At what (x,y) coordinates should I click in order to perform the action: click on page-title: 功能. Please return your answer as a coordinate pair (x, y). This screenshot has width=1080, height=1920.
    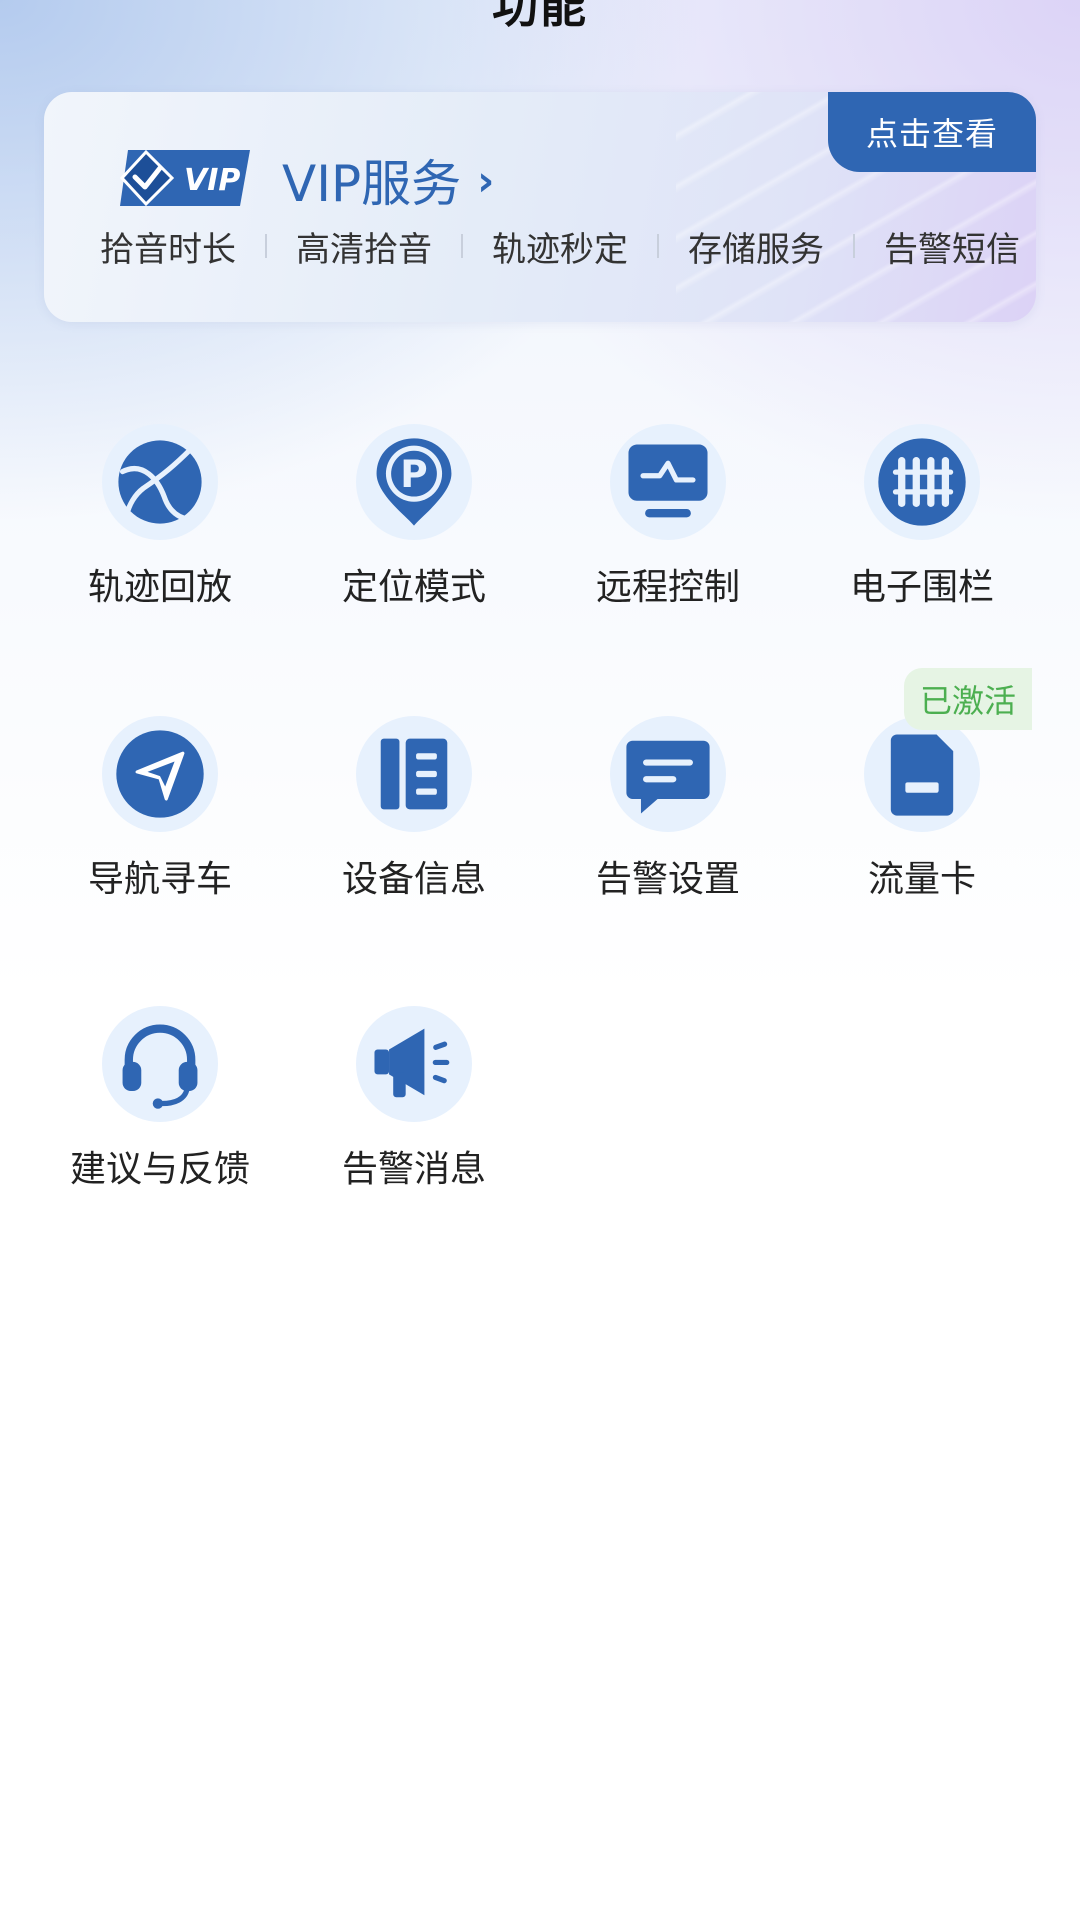
    Looking at the image, I should click on (540, 16).